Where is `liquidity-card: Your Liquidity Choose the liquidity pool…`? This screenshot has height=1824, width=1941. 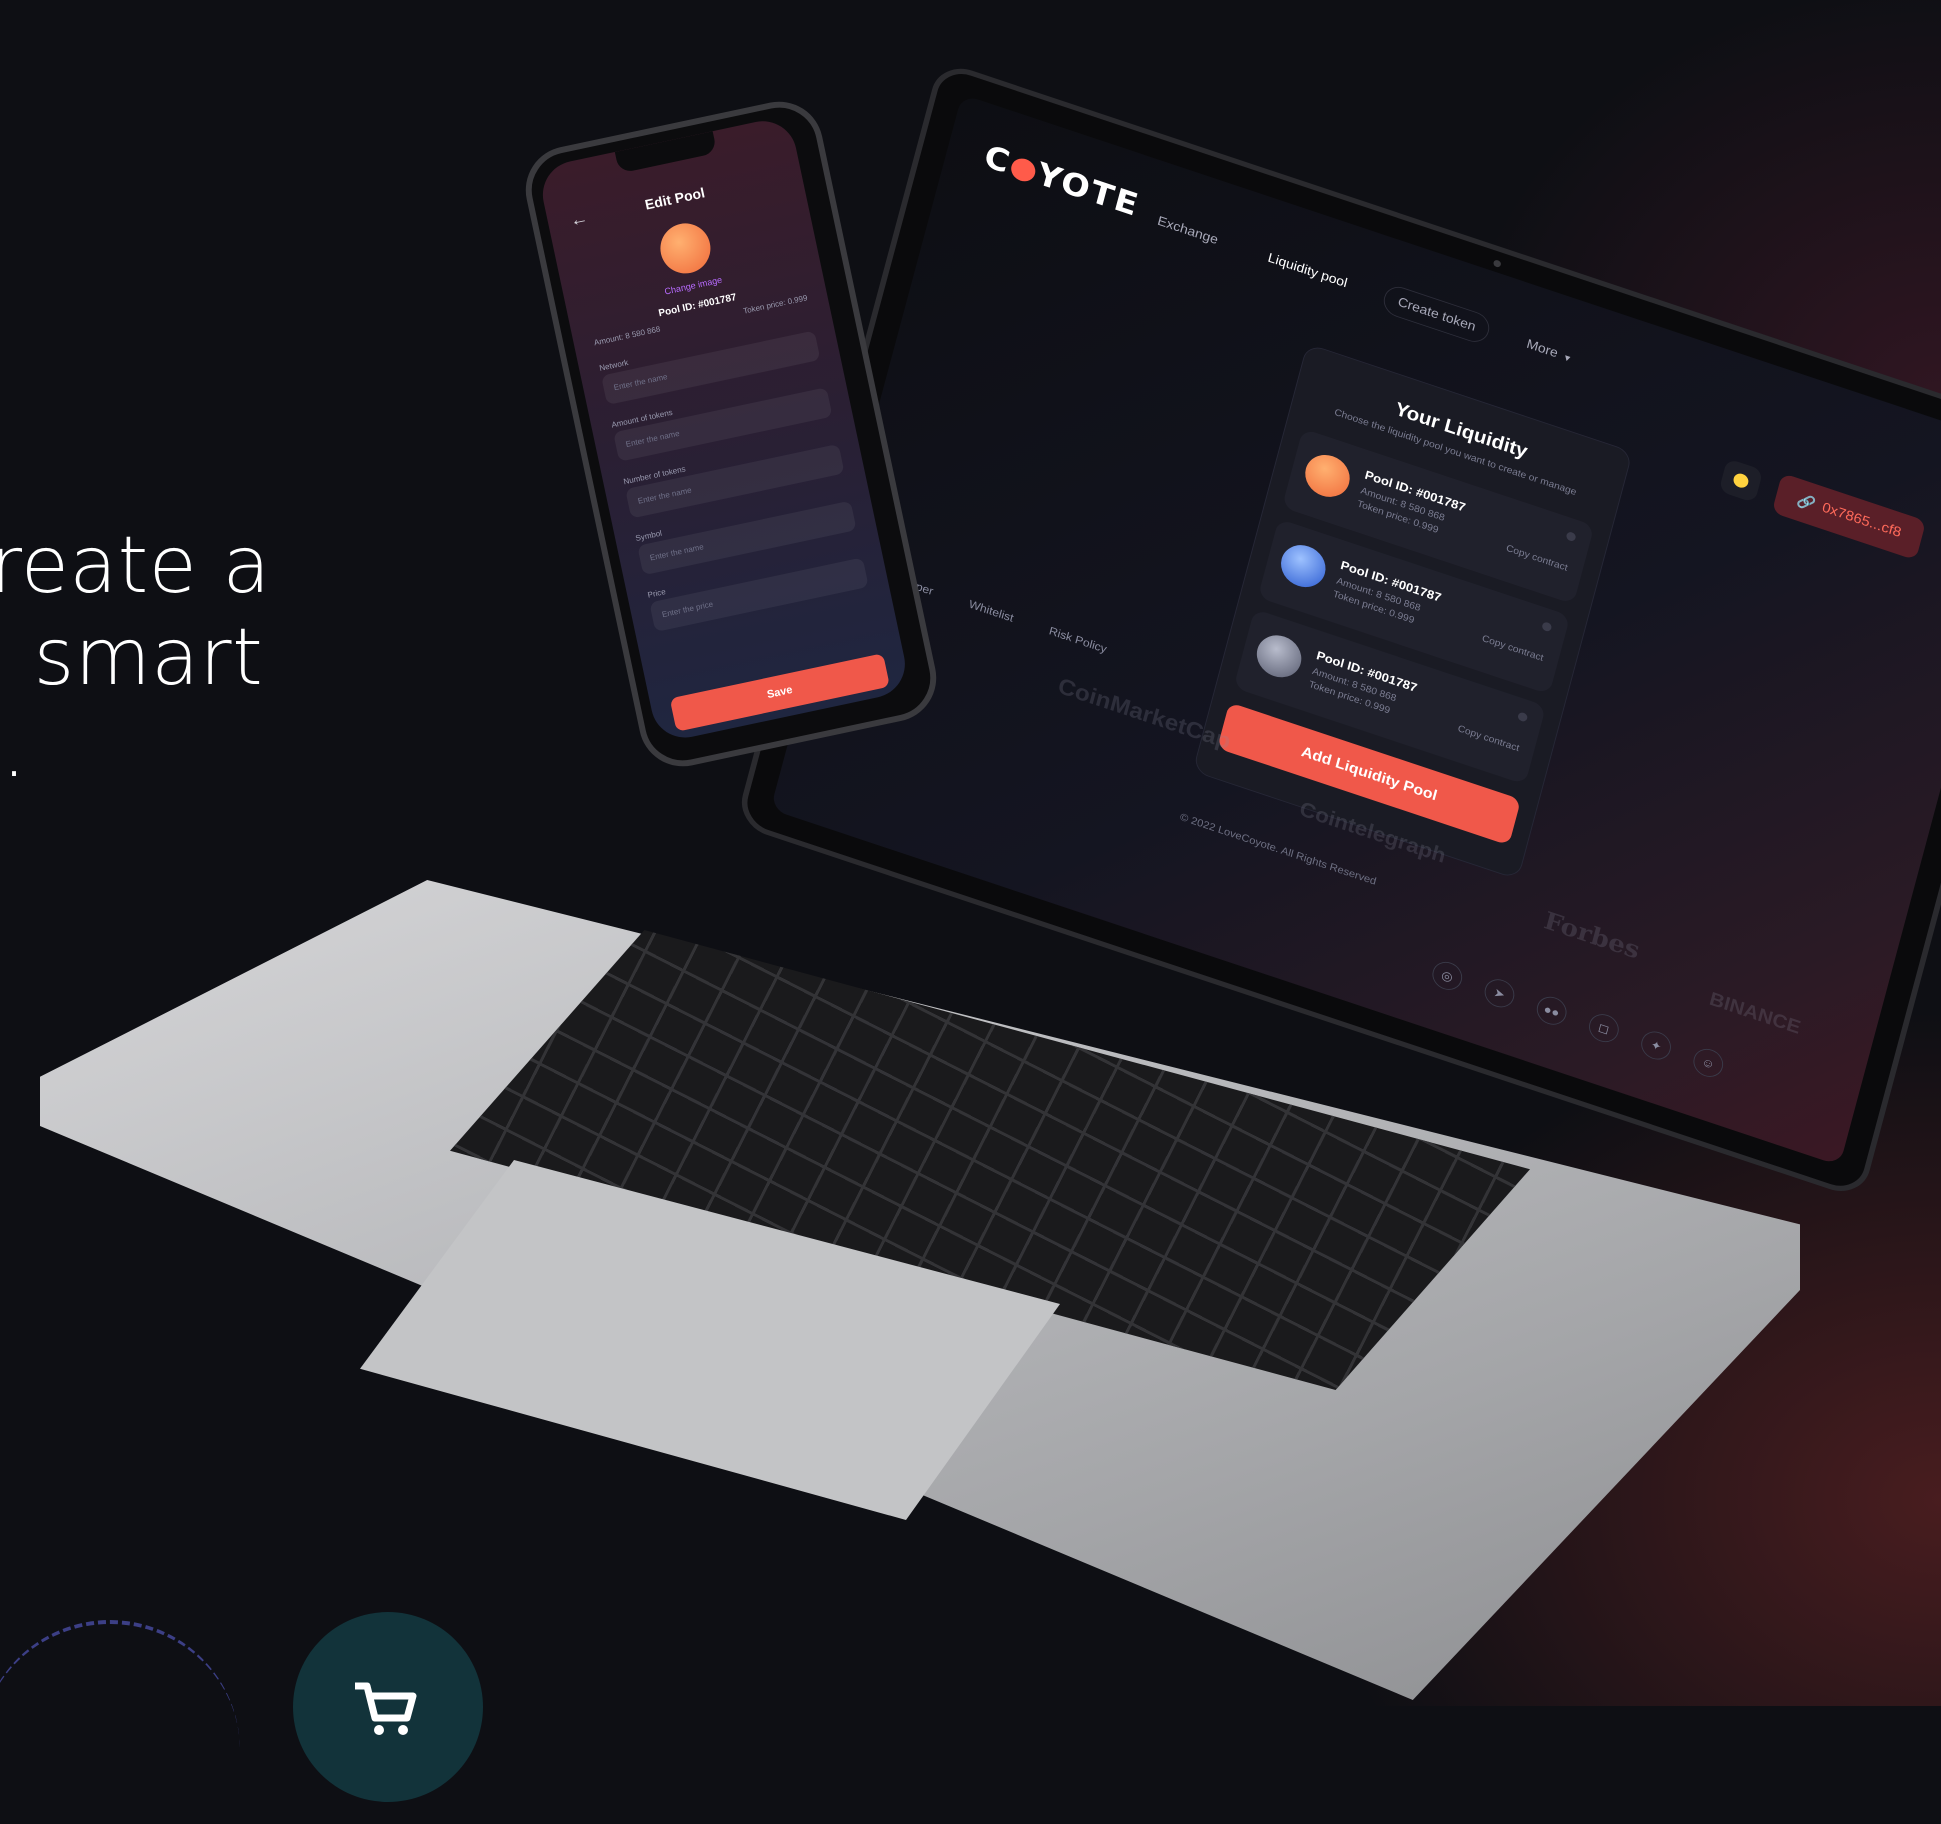
liquidity-card: Your Liquidity Choose the liquidity pool… is located at coordinates (1412, 611).